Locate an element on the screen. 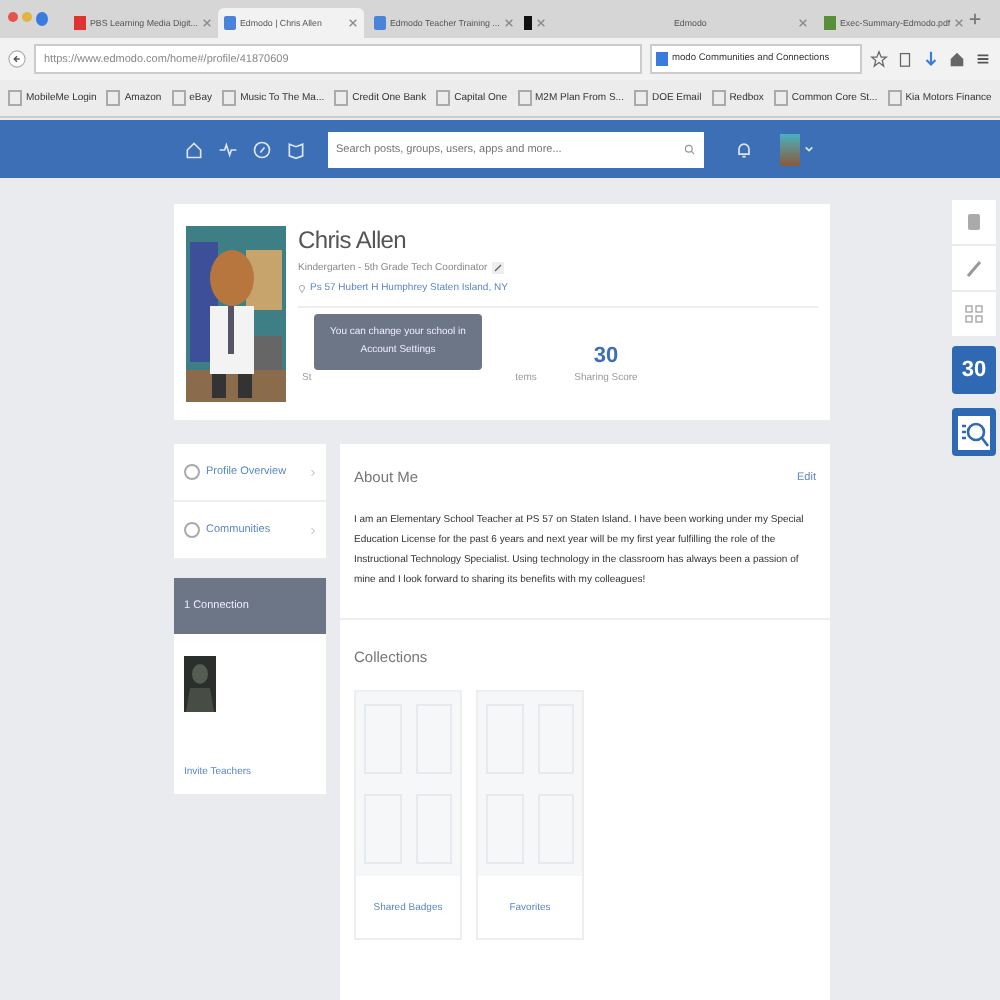  phone-icon is located at coordinates (528, 23).